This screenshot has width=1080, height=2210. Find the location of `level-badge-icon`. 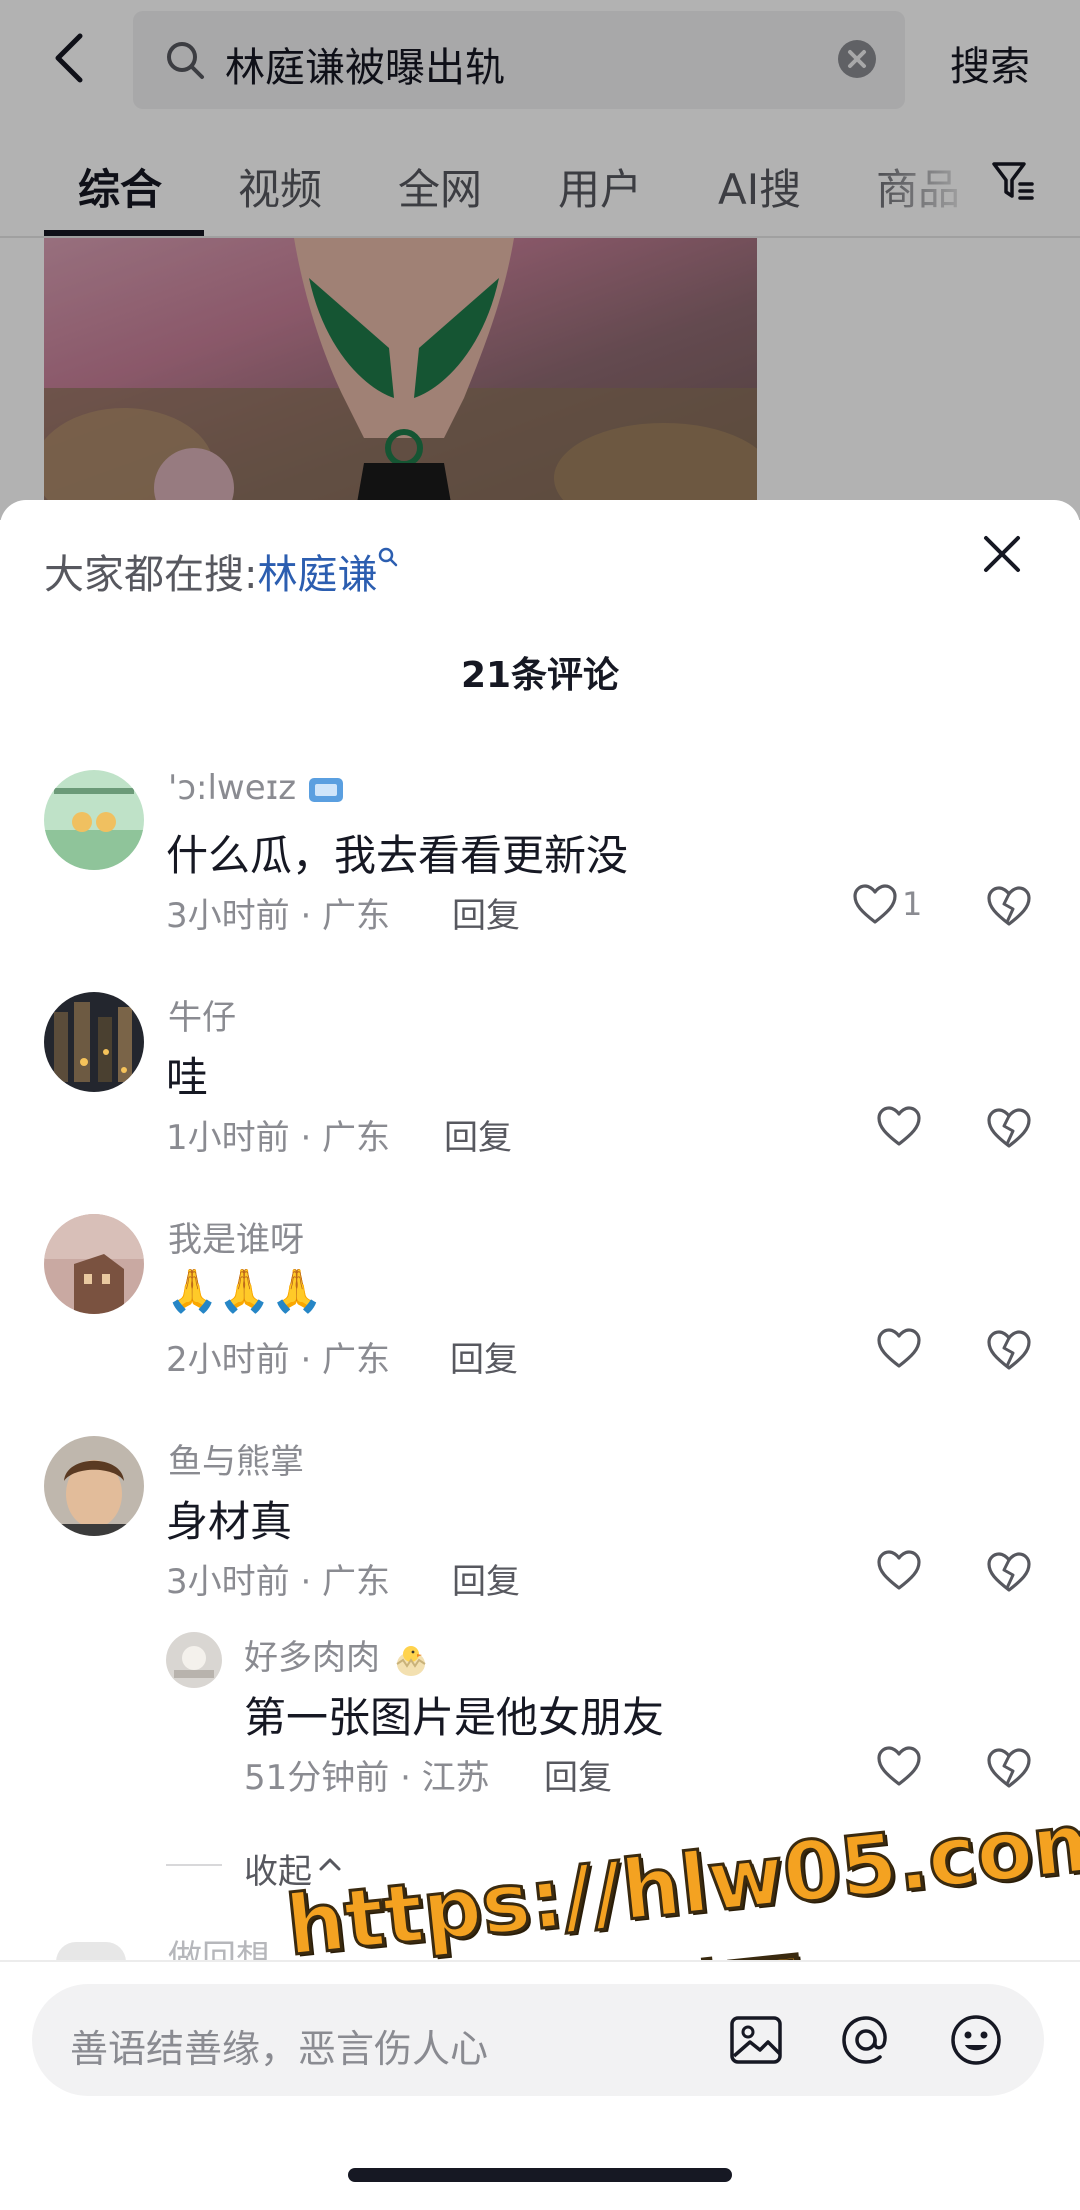

level-badge-icon is located at coordinates (325, 789).